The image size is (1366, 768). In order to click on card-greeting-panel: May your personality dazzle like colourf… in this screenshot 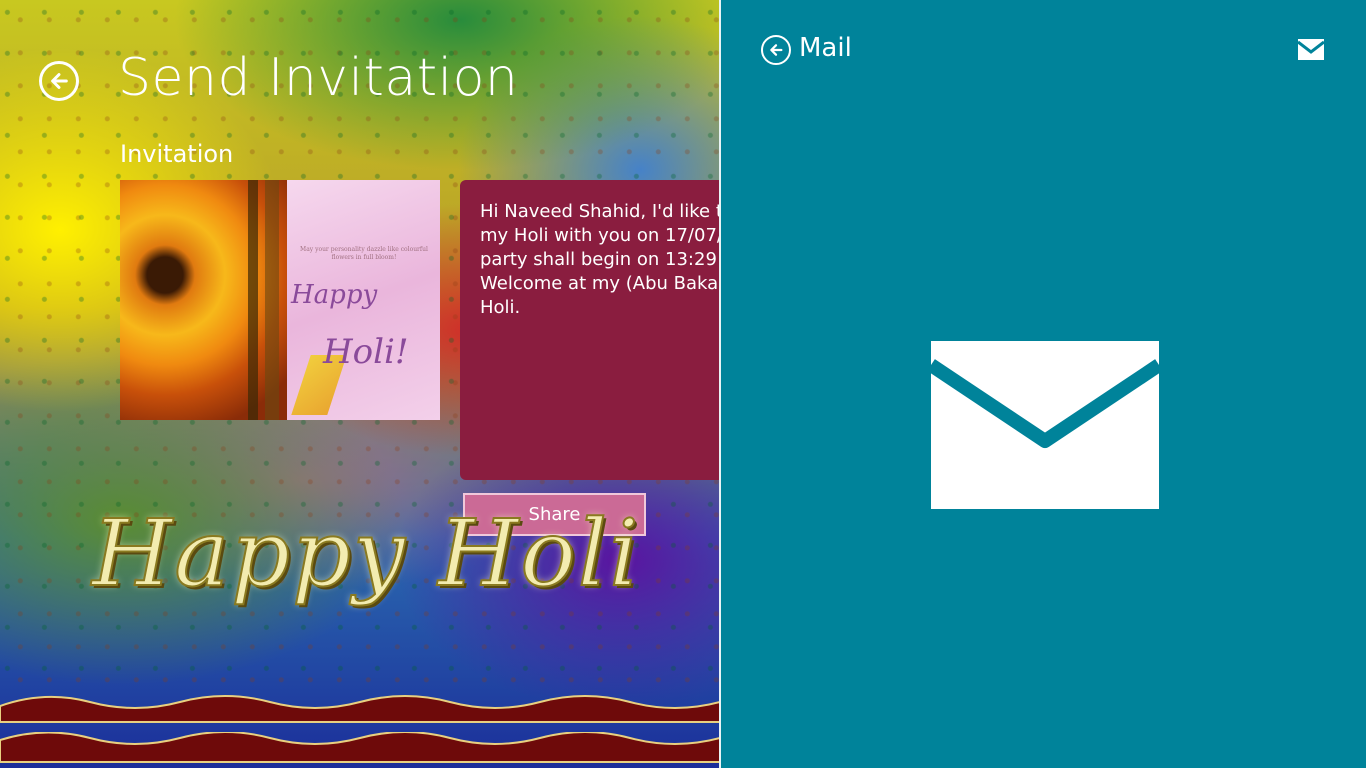, I will do `click(363, 300)`.